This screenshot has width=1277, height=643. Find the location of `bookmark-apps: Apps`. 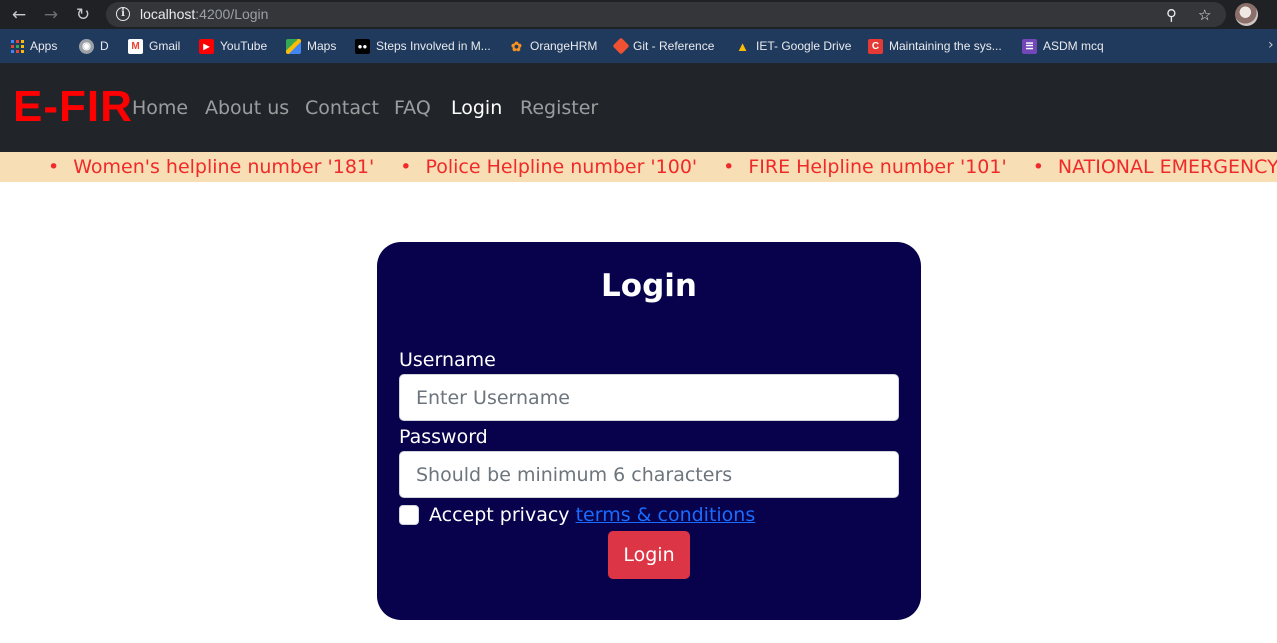

bookmark-apps: Apps is located at coordinates (34, 46).